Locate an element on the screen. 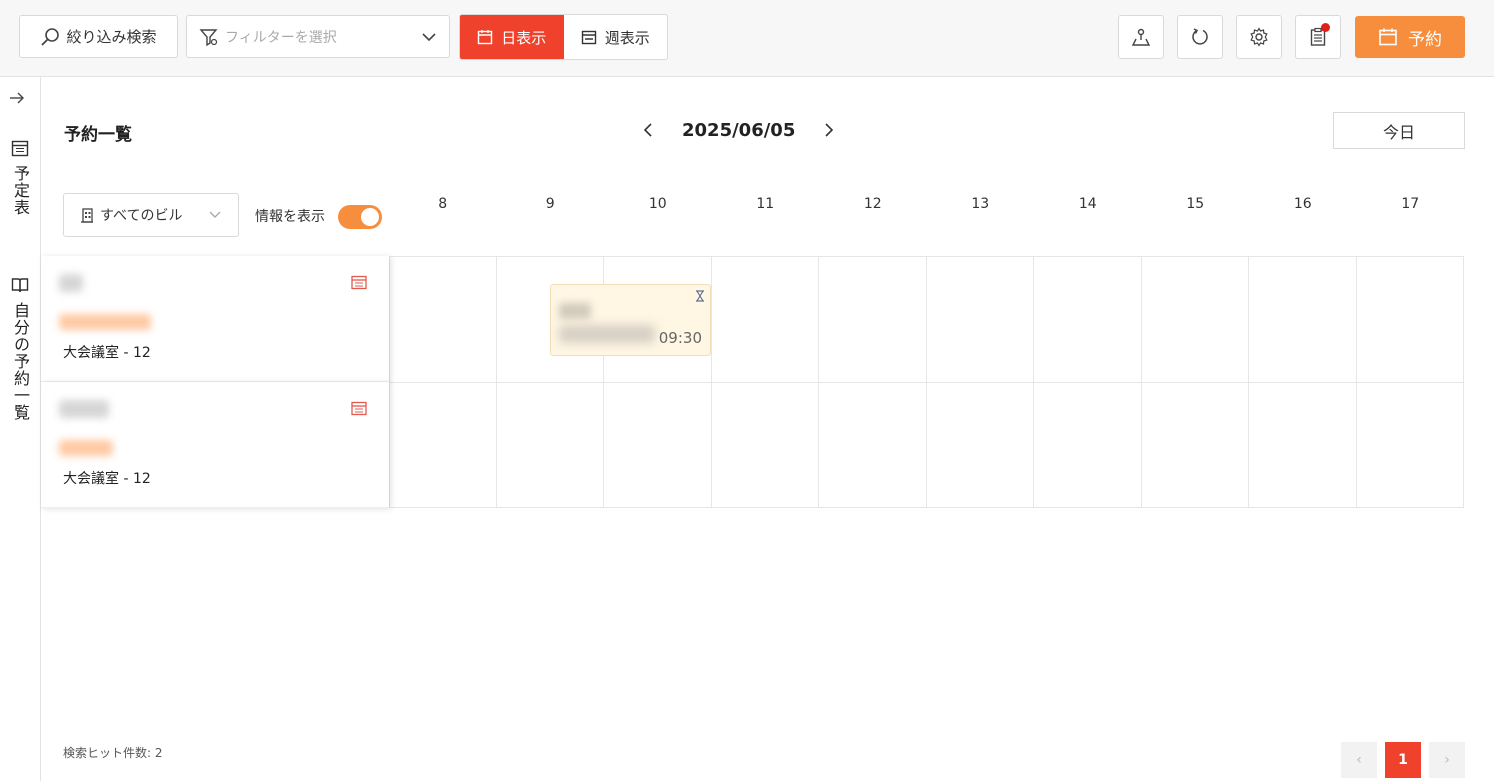  week-view-button: 週表示 is located at coordinates (616, 37).